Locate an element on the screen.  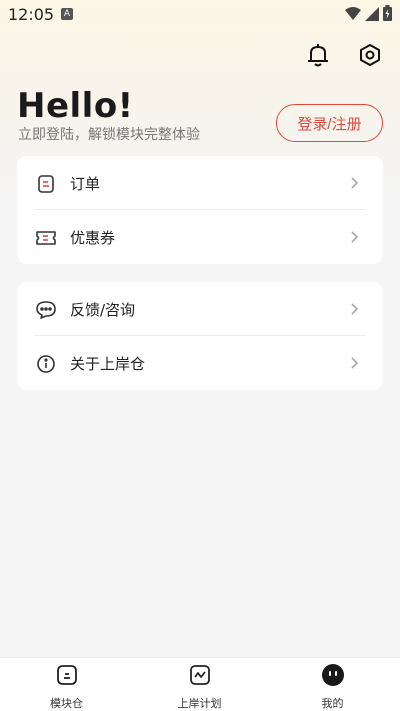
login-register-button: 登录/注册 is located at coordinates (329, 123).